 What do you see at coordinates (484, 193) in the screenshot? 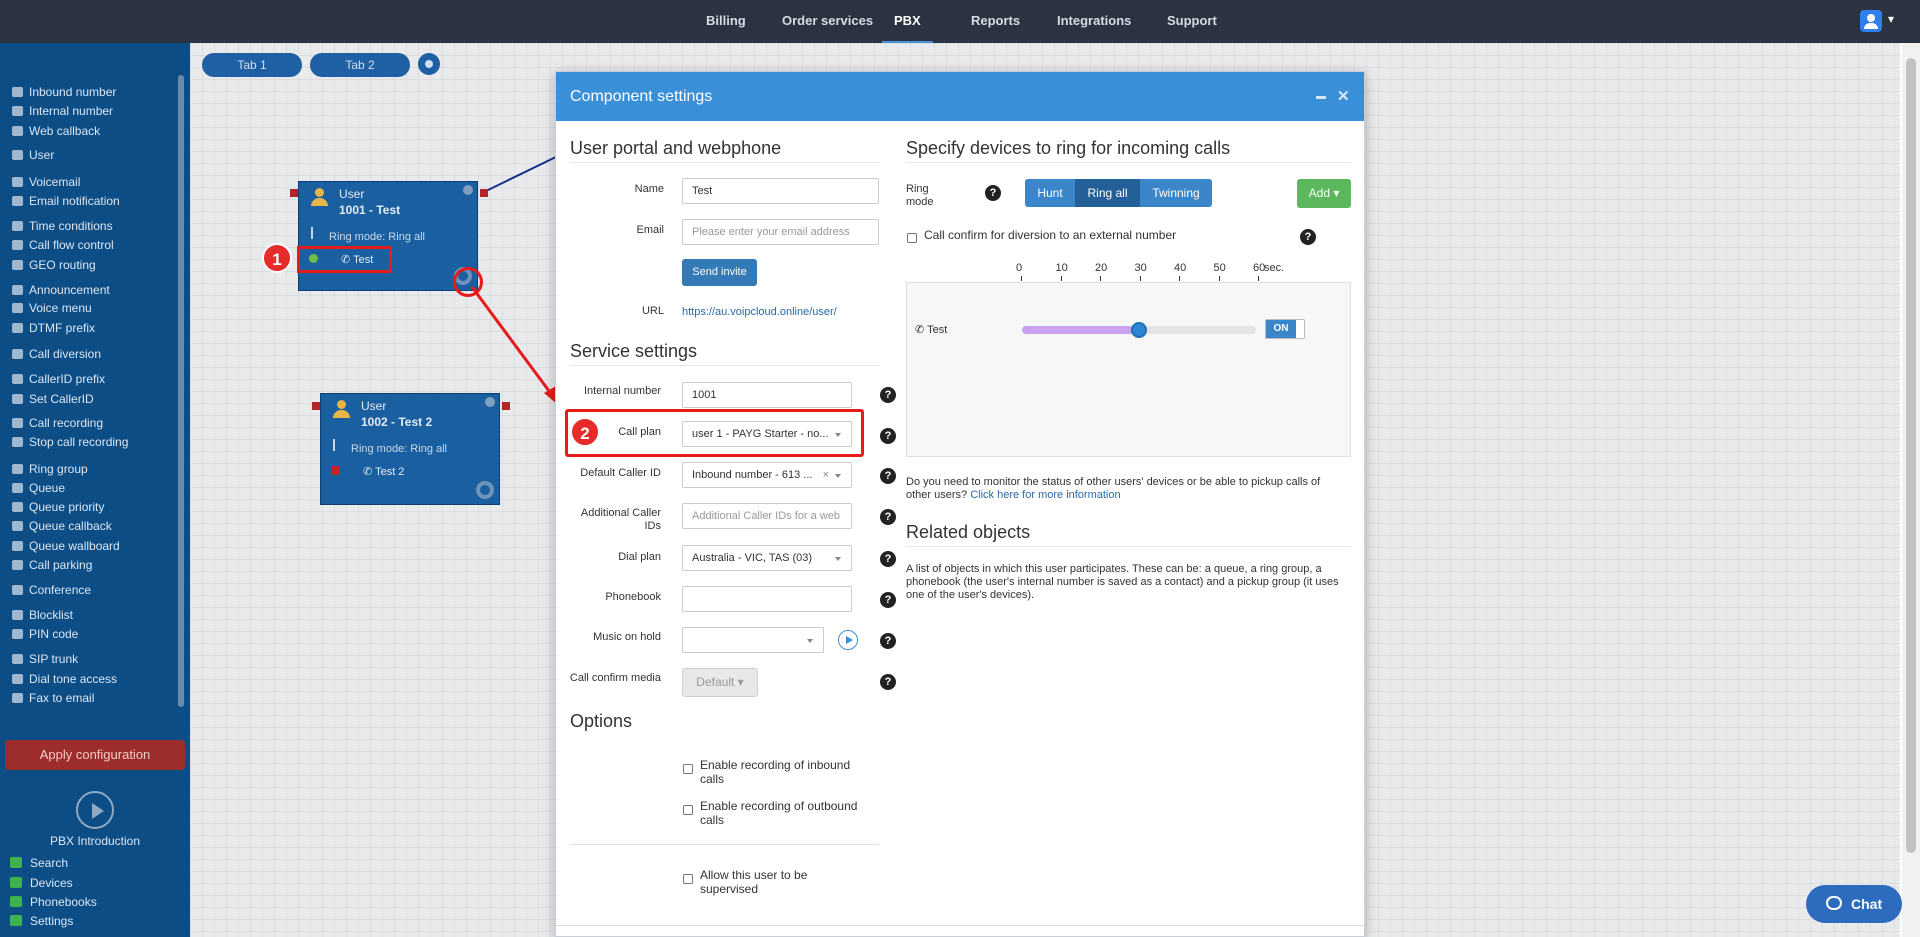
I see `output-port` at bounding box center [484, 193].